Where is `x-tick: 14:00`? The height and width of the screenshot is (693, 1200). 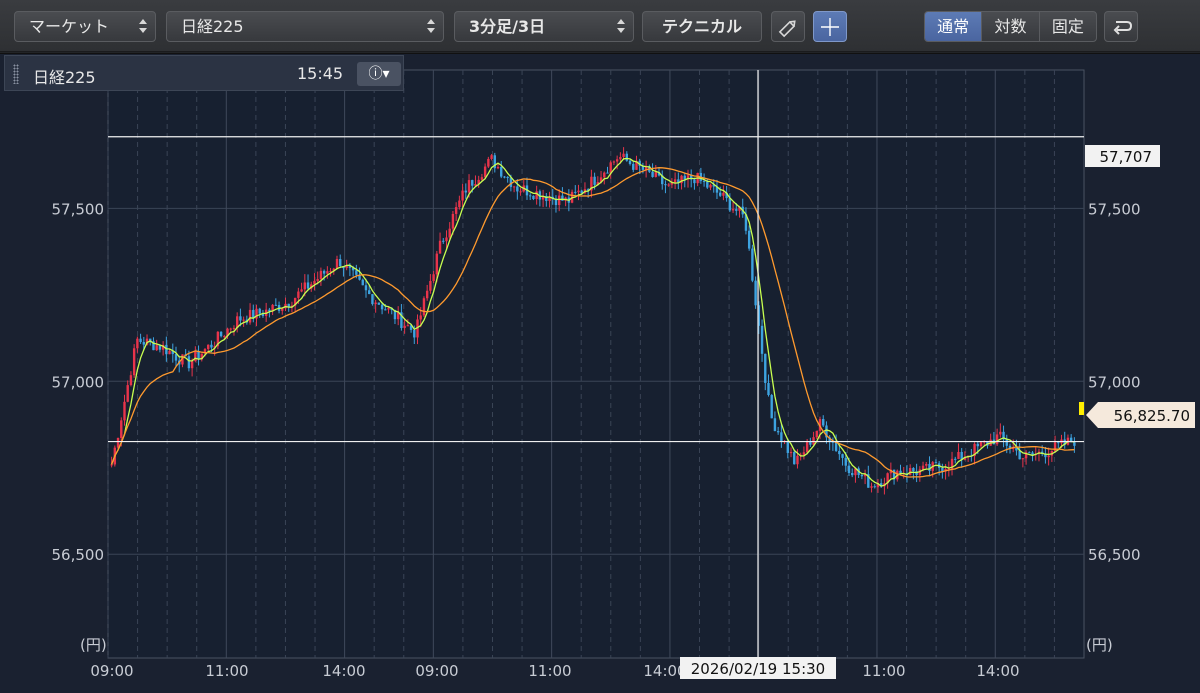
x-tick: 14:00 is located at coordinates (997, 671).